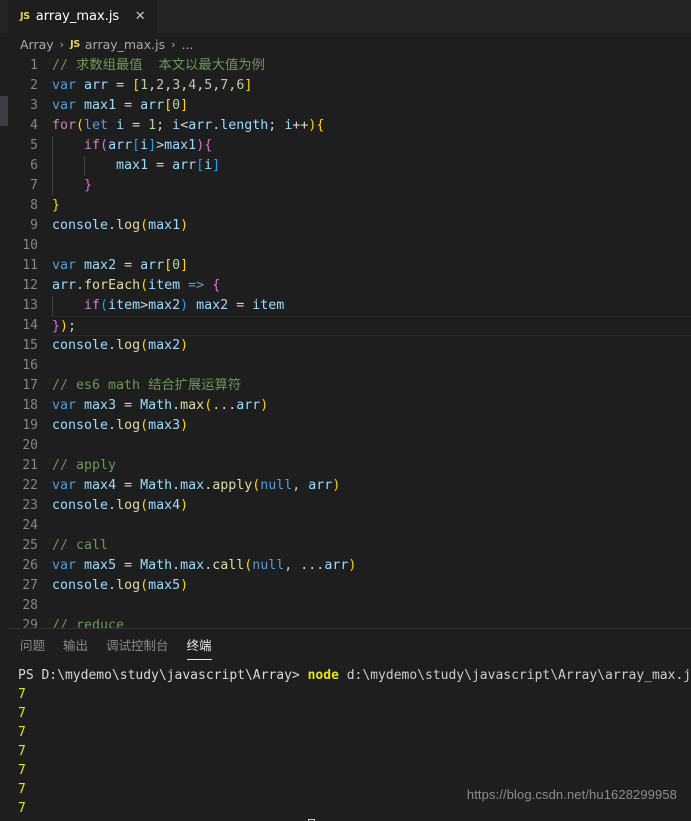 This screenshot has width=691, height=821. What do you see at coordinates (75, 646) in the screenshot?
I see `panel-tab-item: 输出` at bounding box center [75, 646].